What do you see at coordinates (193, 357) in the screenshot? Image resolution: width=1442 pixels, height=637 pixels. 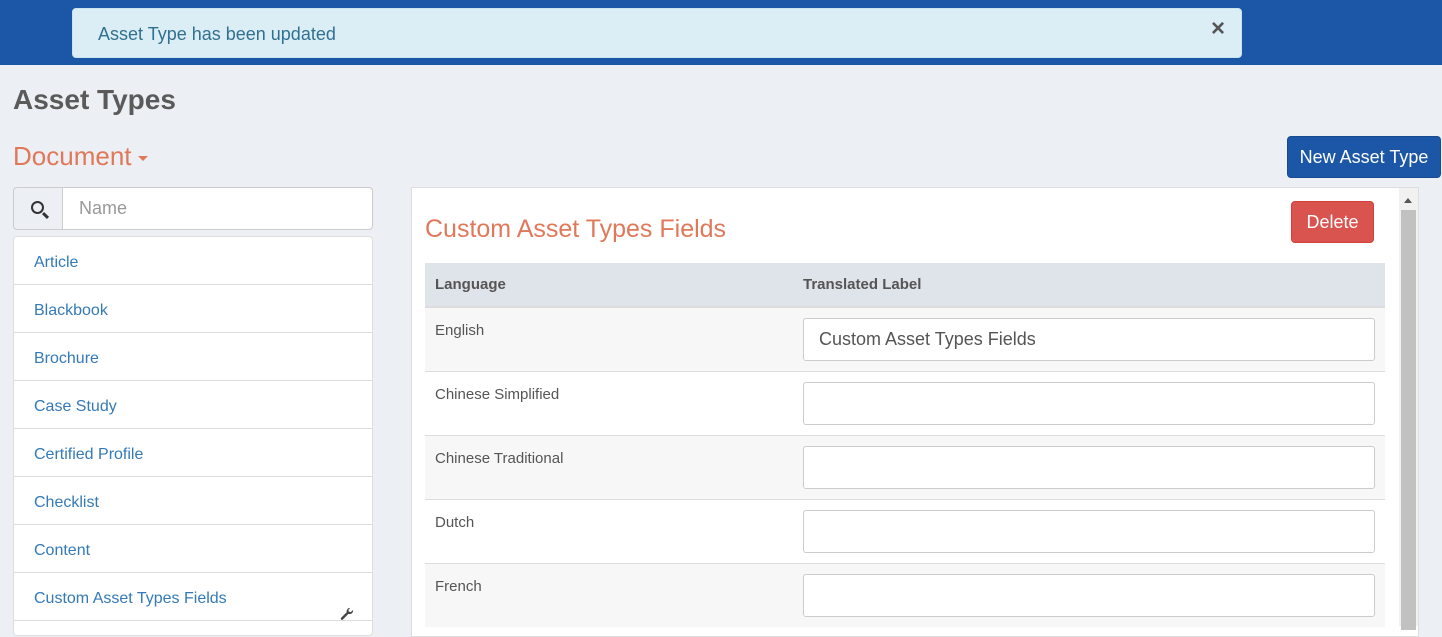 I see `list-item-brochure: Brochure` at bounding box center [193, 357].